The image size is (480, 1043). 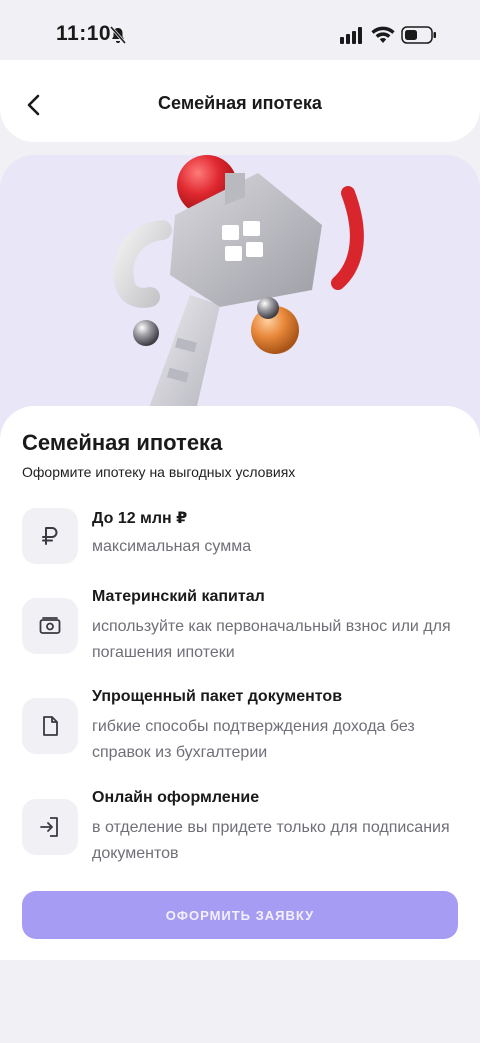 What do you see at coordinates (178, 596) in the screenshot?
I see `feature-title: Материнский капитал` at bounding box center [178, 596].